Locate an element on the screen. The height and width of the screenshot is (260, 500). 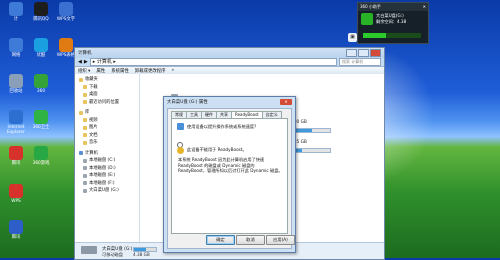
nav-item-label: 收藏夹 is located at coordinates (91, 79).